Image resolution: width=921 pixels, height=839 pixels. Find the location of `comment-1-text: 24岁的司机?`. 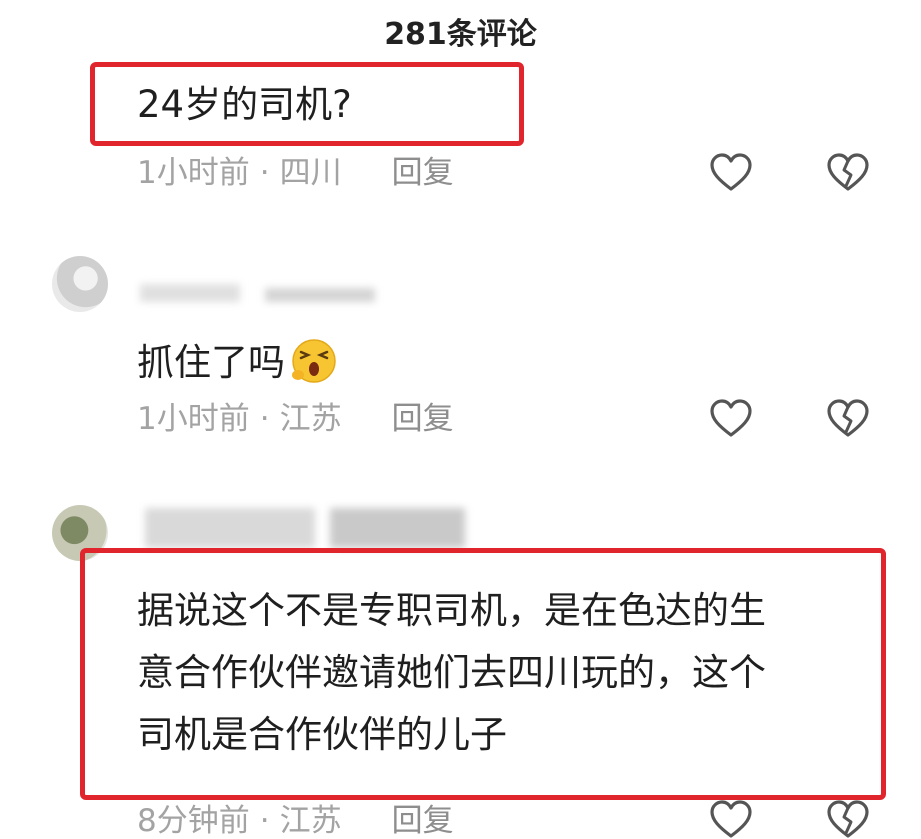

comment-1-text: 24岁的司机? is located at coordinates (244, 104).